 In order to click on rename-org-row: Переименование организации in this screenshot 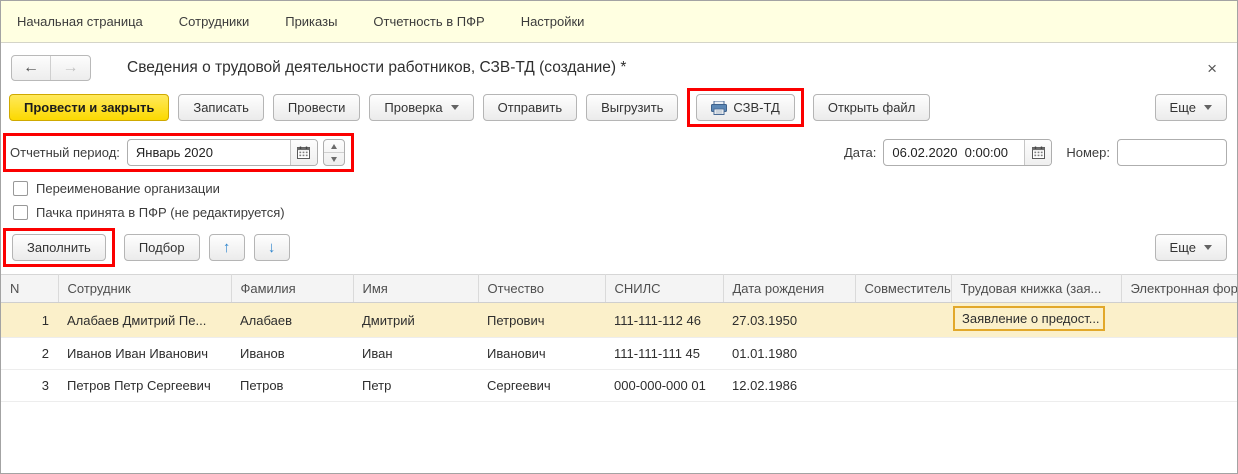, I will do `click(619, 188)`.